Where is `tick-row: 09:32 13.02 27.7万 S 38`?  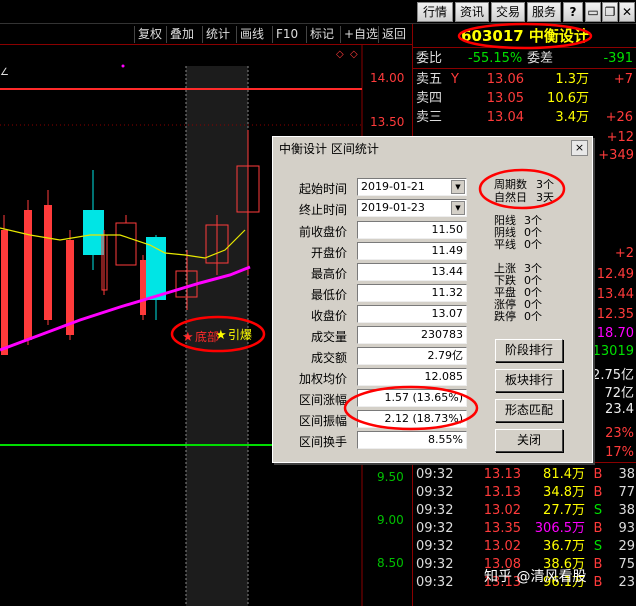 tick-row: 09:32 13.02 27.7万 S 38 is located at coordinates (524, 511).